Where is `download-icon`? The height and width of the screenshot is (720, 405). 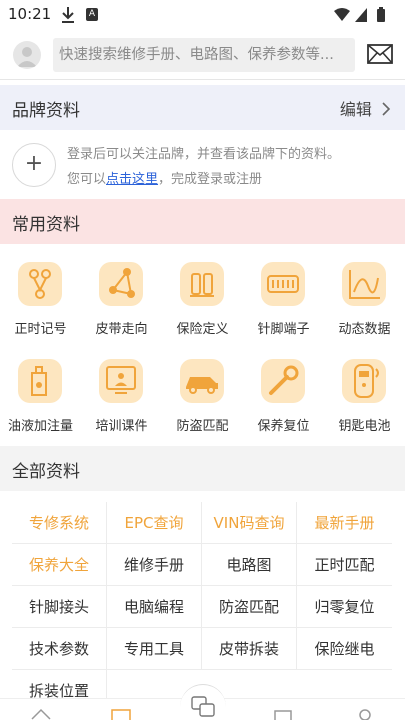 download-icon is located at coordinates (68, 15).